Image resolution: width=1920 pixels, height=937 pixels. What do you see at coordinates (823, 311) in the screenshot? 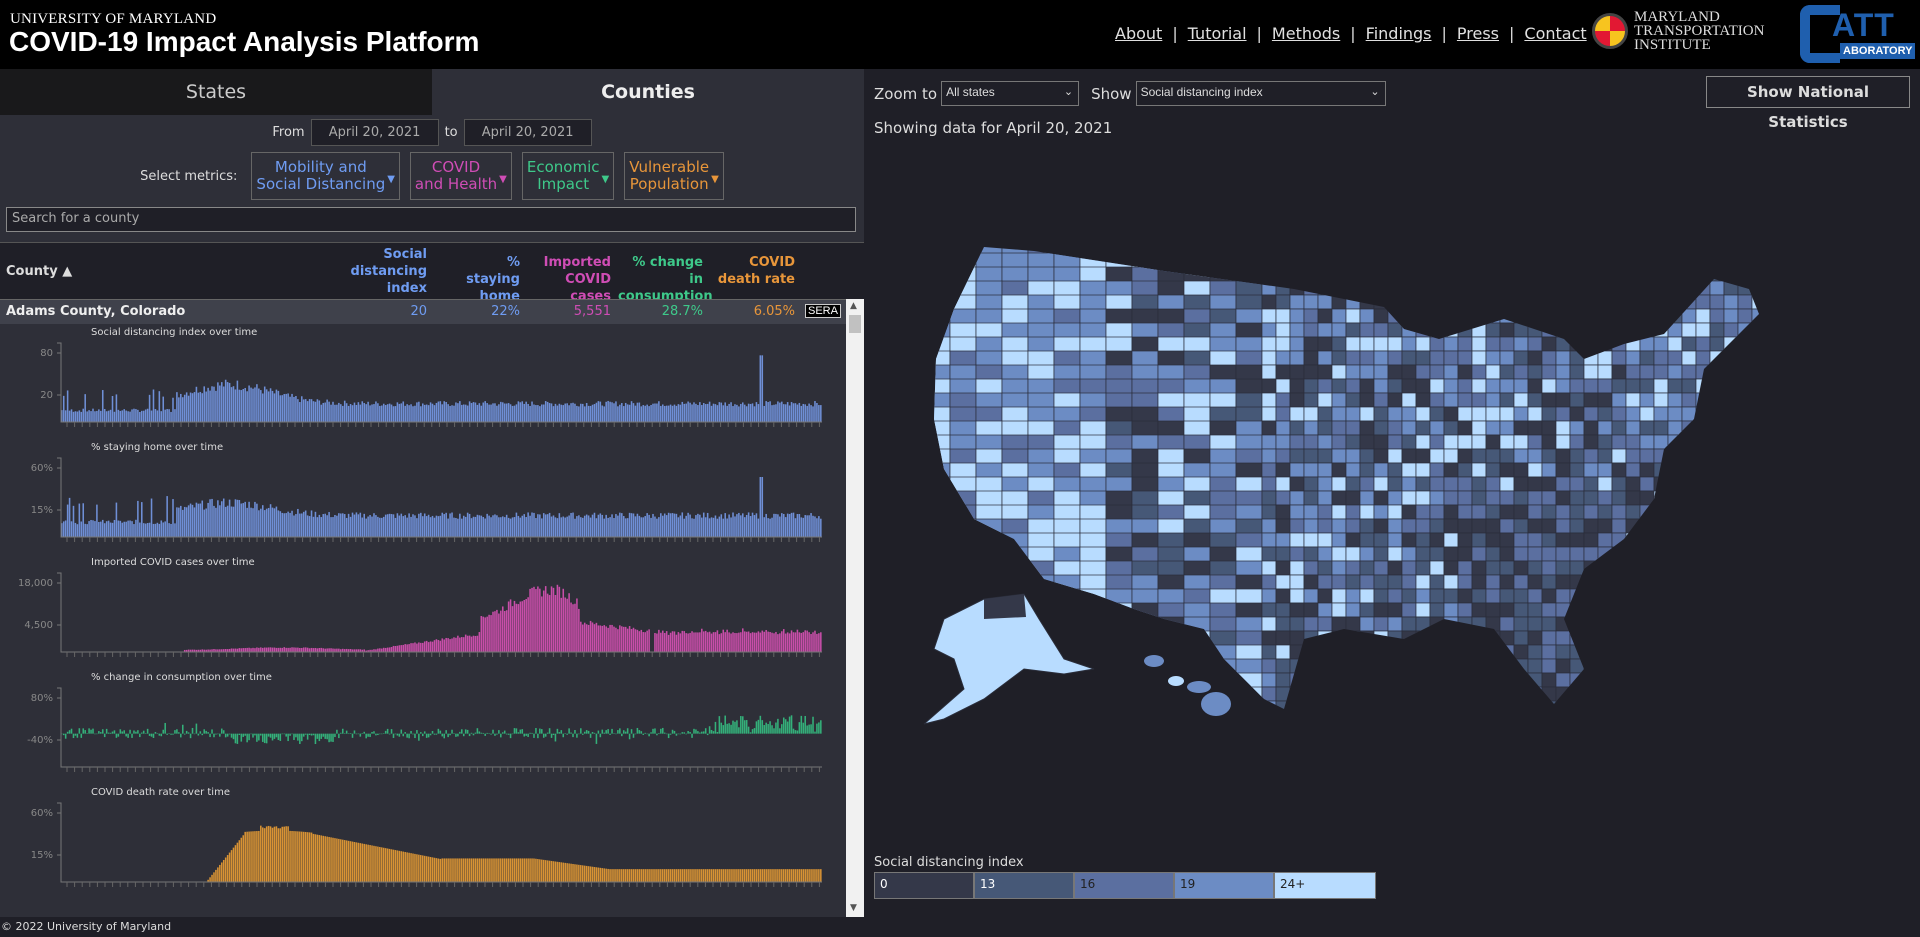
I see `sera-badge: SERA` at bounding box center [823, 311].